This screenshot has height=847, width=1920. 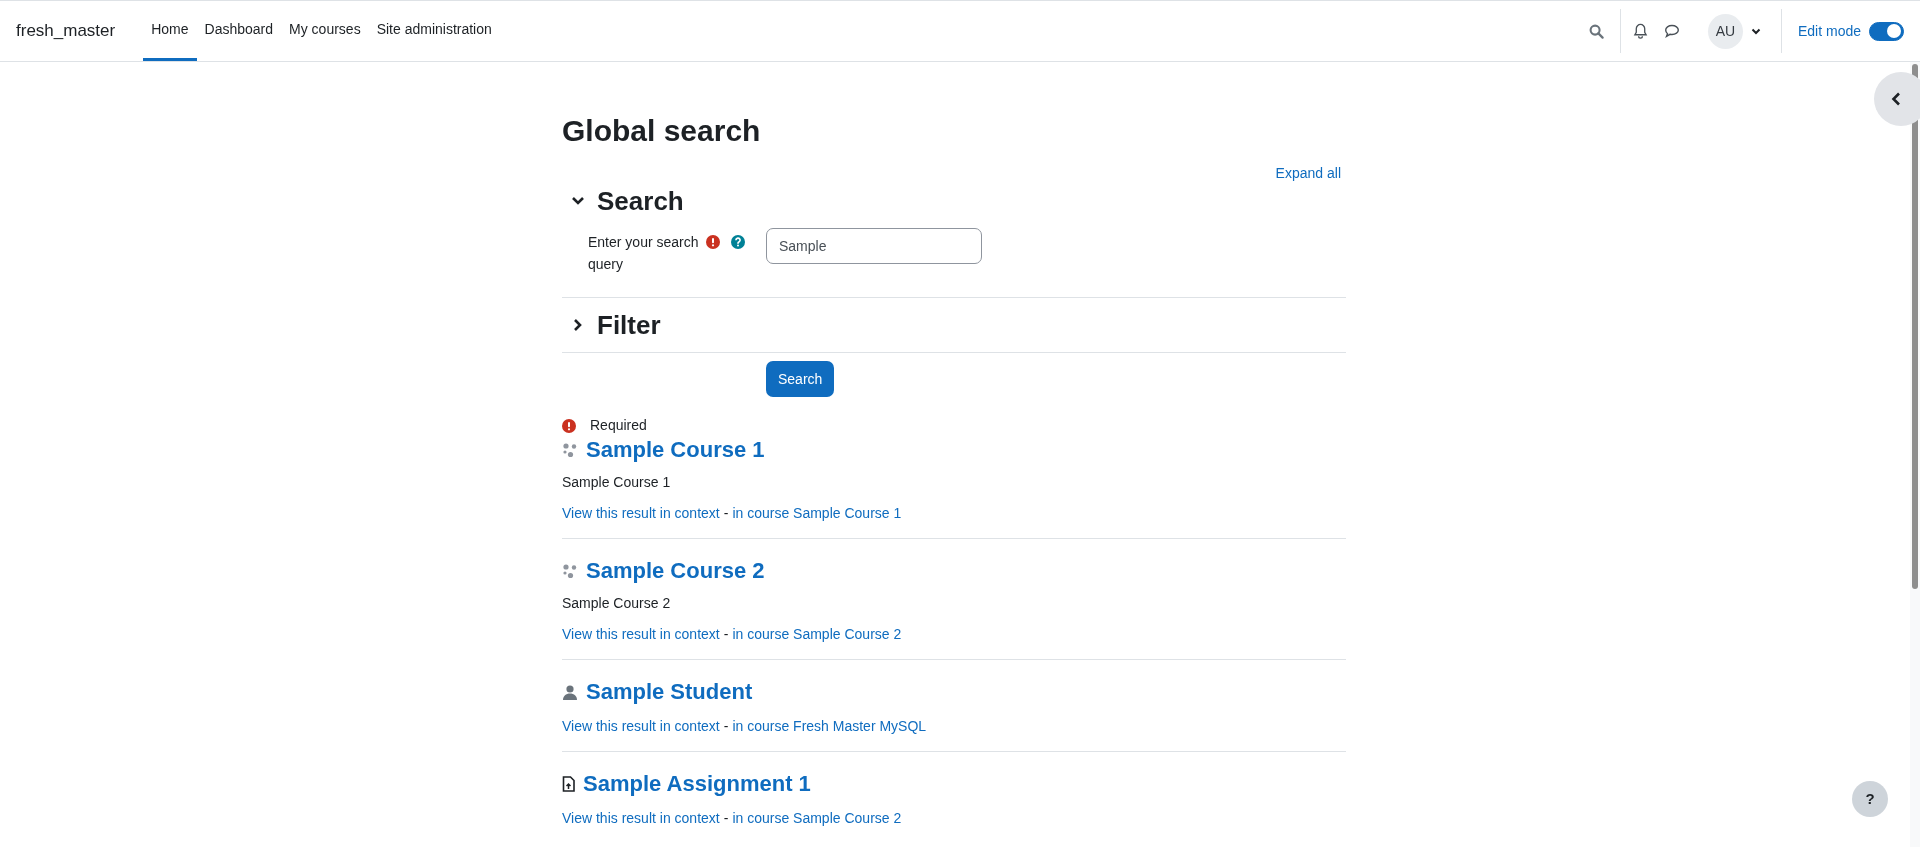 What do you see at coordinates (1886, 31) in the screenshot?
I see `edit-mode-toggle` at bounding box center [1886, 31].